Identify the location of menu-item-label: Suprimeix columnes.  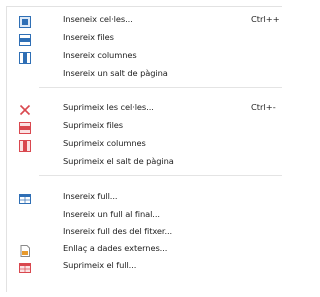
(104, 143).